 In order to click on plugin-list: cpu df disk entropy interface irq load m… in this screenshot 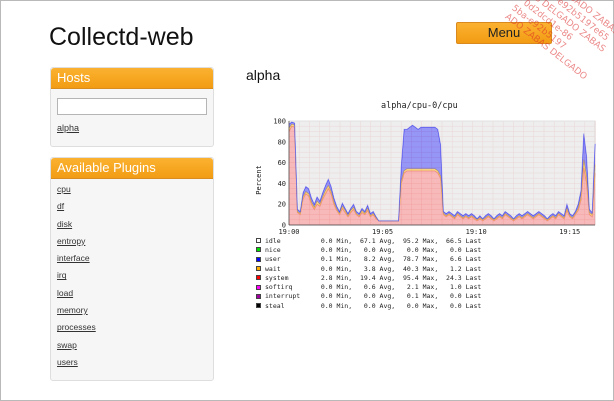, I will do `click(76, 279)`.